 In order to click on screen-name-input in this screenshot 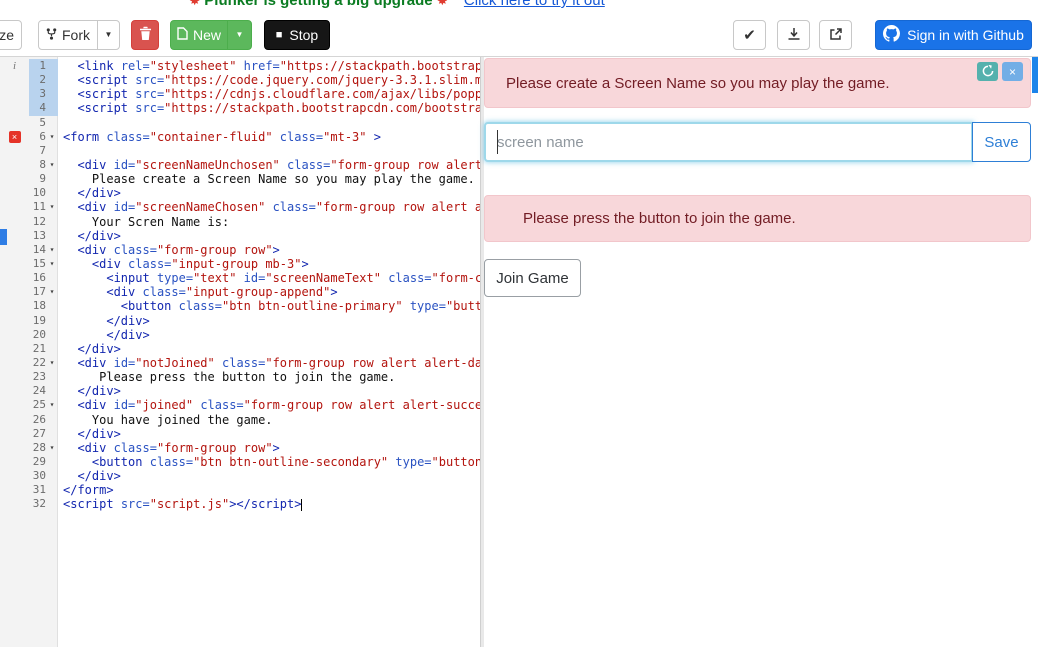, I will do `click(728, 142)`.